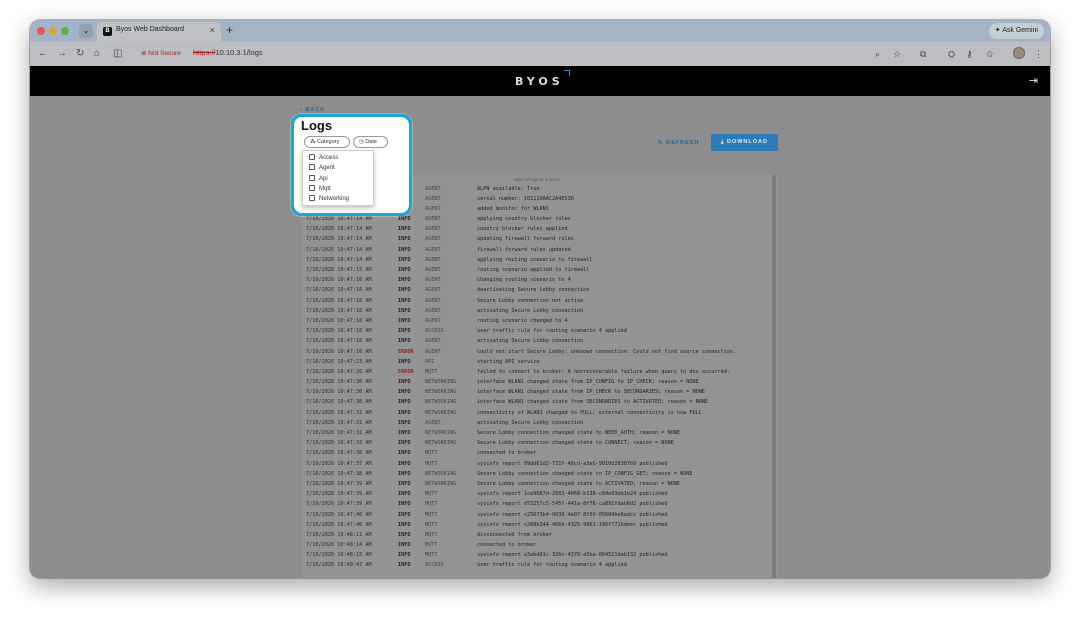  Describe the element at coordinates (678, 143) in the screenshot. I see `refresh-button: ↻ REFRESH` at that location.